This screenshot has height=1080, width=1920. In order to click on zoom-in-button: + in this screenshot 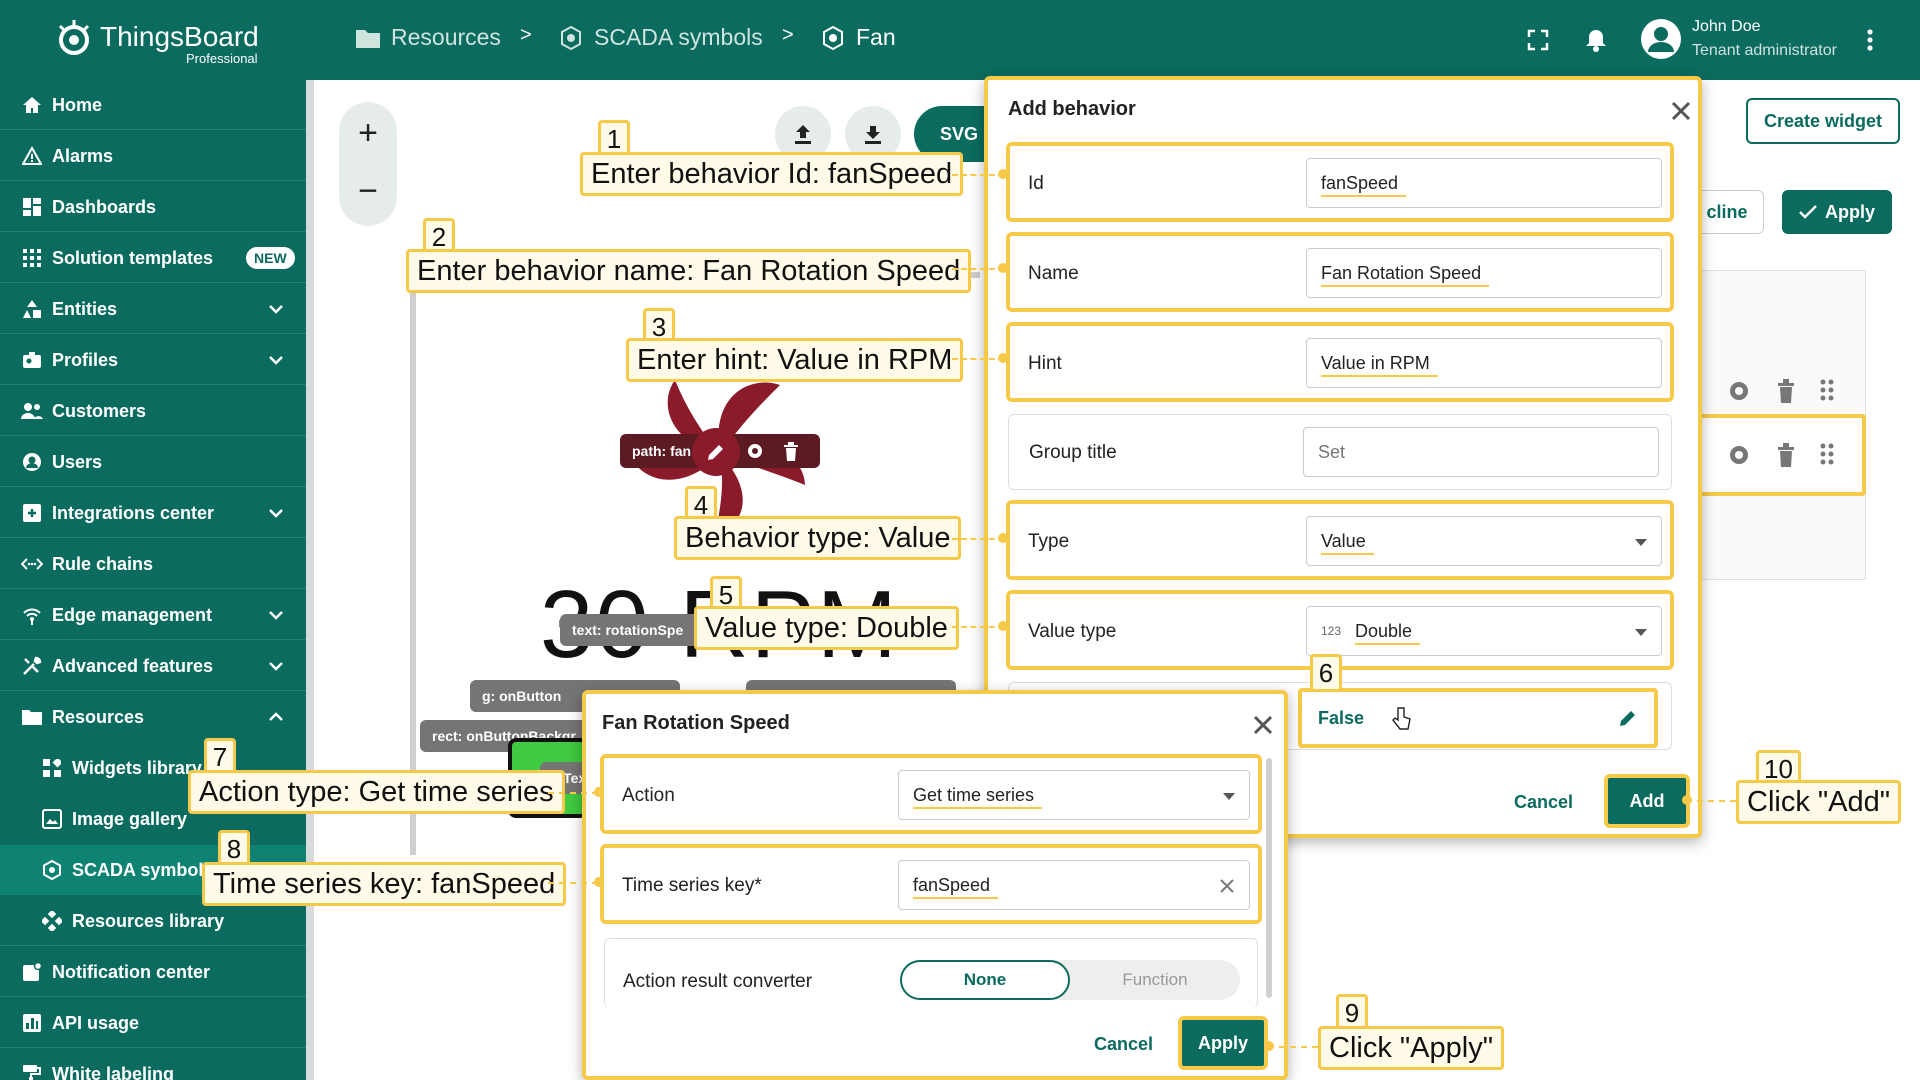, I will do `click(368, 133)`.